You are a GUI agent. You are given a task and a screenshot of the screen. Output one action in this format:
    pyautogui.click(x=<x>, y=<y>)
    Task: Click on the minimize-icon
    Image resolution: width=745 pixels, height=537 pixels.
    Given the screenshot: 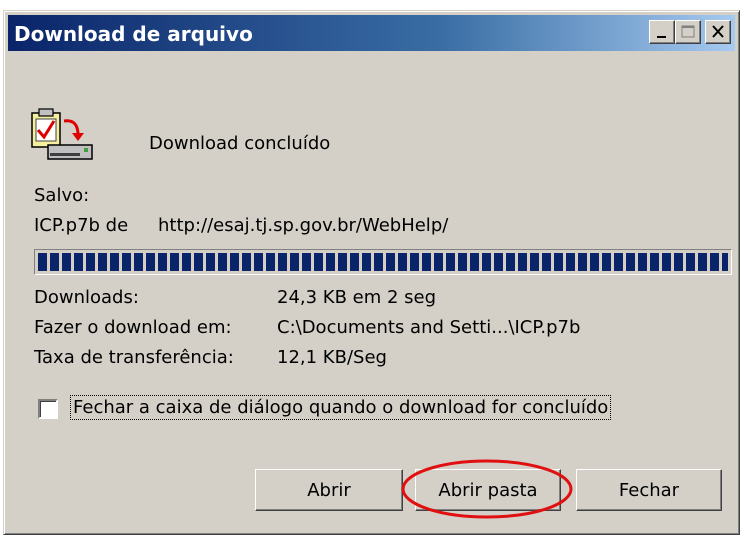 What is the action you would take?
    pyautogui.click(x=661, y=37)
    